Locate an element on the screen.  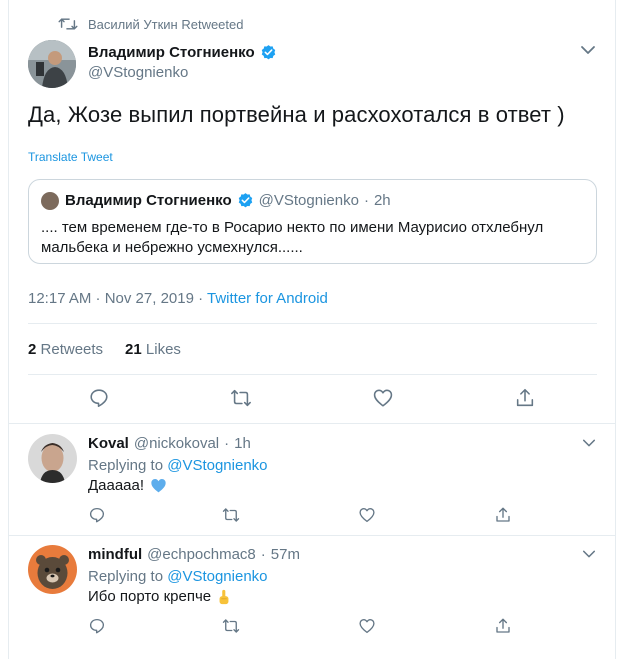
likes-stat: 21 Likes is located at coordinates (153, 349).